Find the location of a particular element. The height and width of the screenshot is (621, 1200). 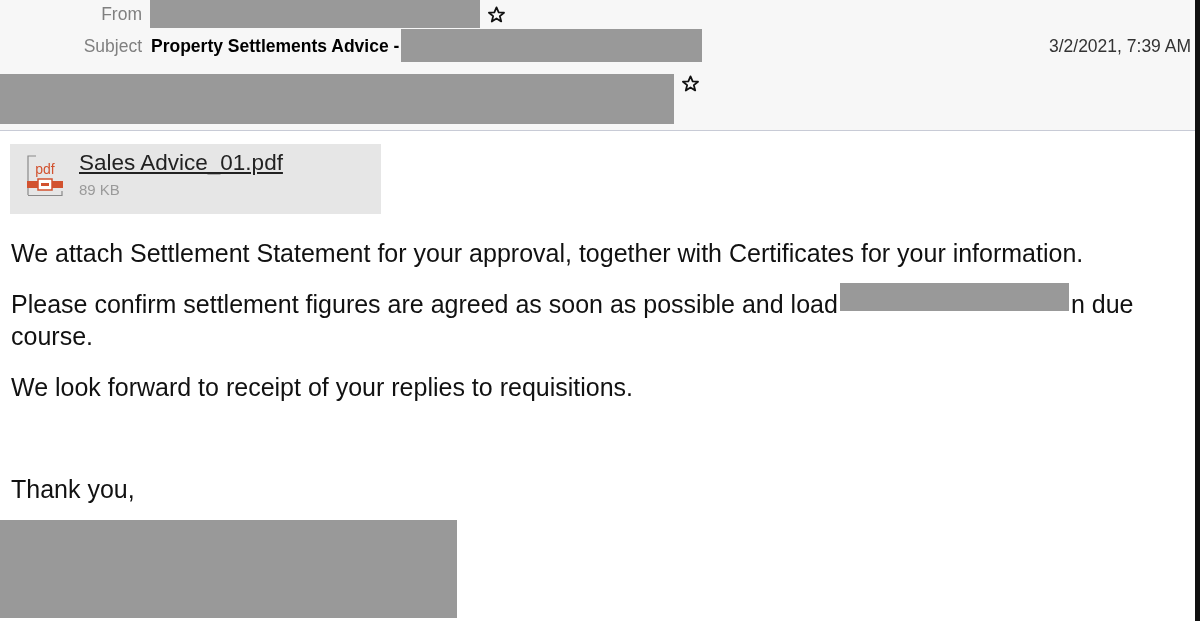

subject-label: Subject is located at coordinates (112, 46).